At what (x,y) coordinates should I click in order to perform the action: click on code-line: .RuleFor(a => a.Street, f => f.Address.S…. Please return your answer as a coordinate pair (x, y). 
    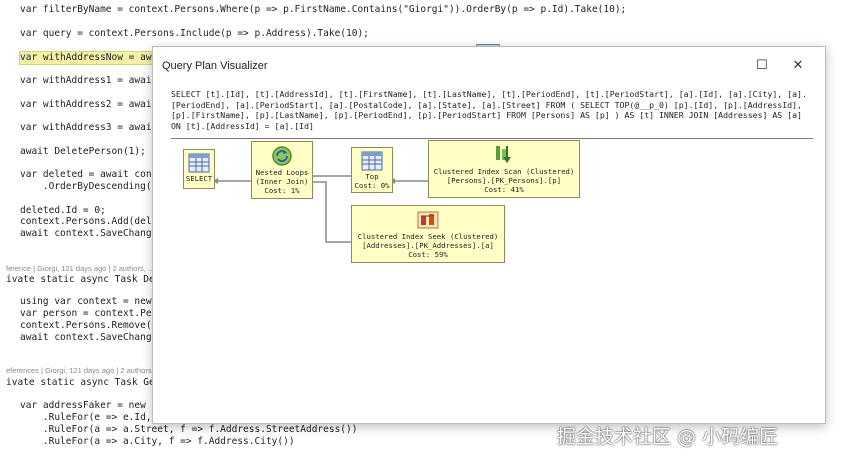
    Looking at the image, I should click on (189, 429).